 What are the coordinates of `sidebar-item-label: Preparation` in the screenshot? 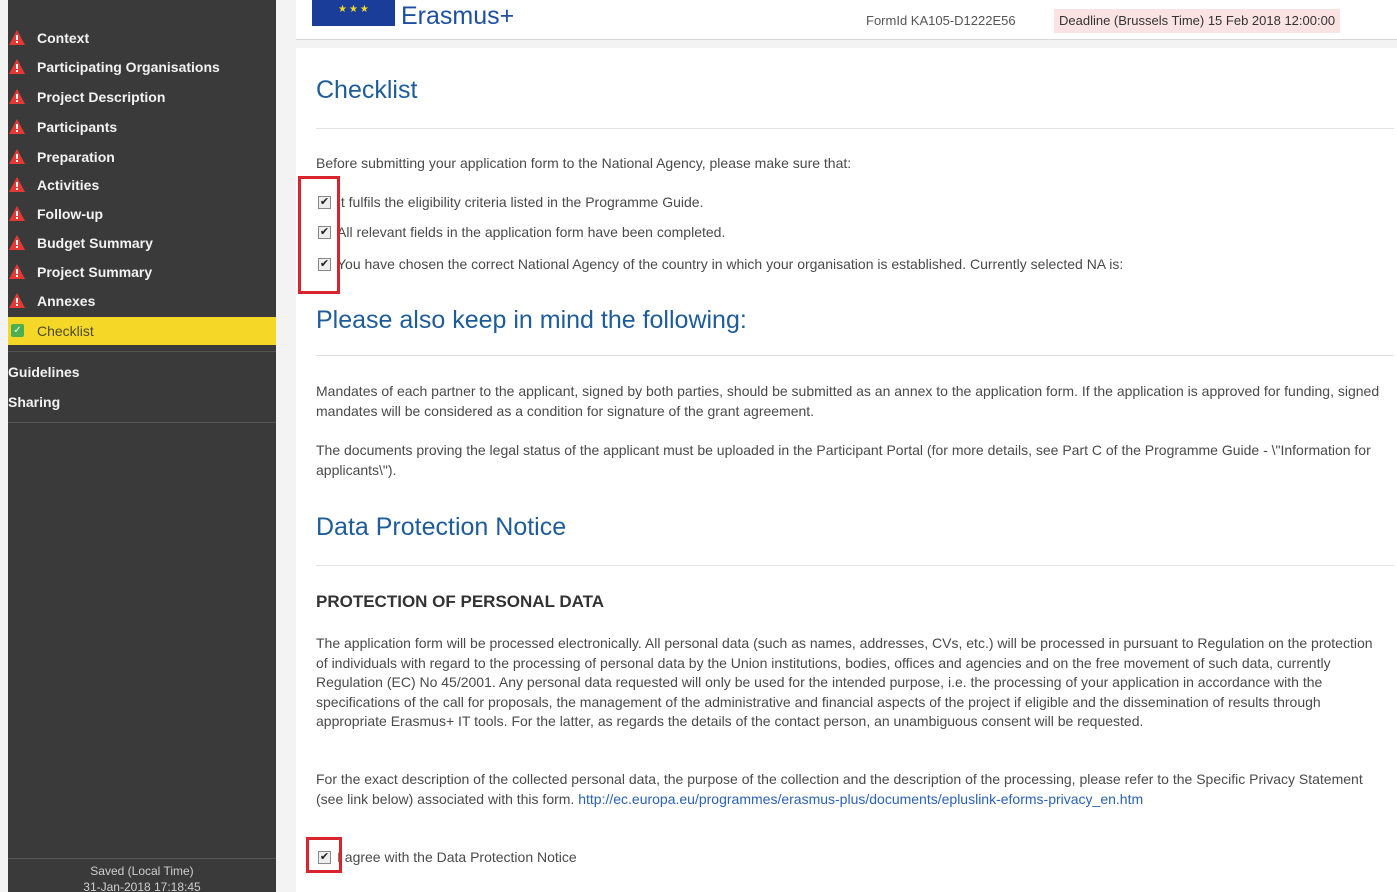 It's located at (76, 157).